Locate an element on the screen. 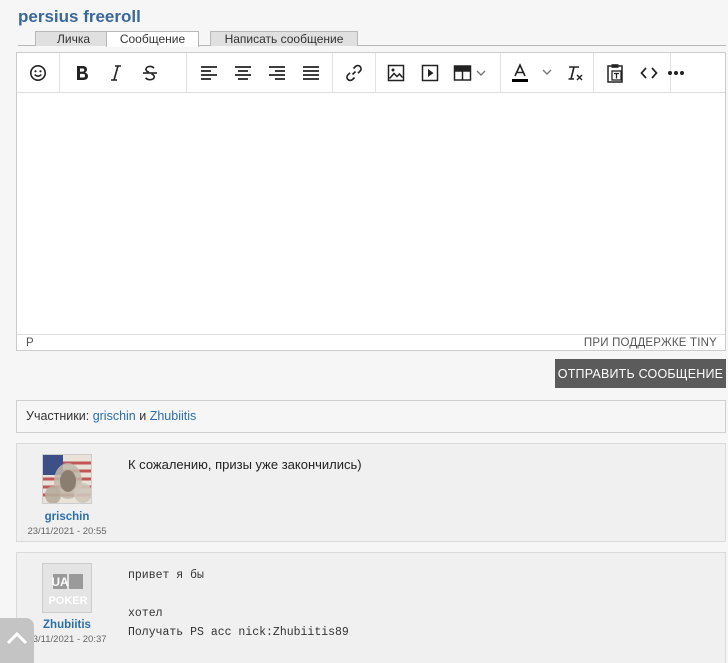 Image resolution: width=728 pixels, height=663 pixels. image-icon is located at coordinates (396, 73).